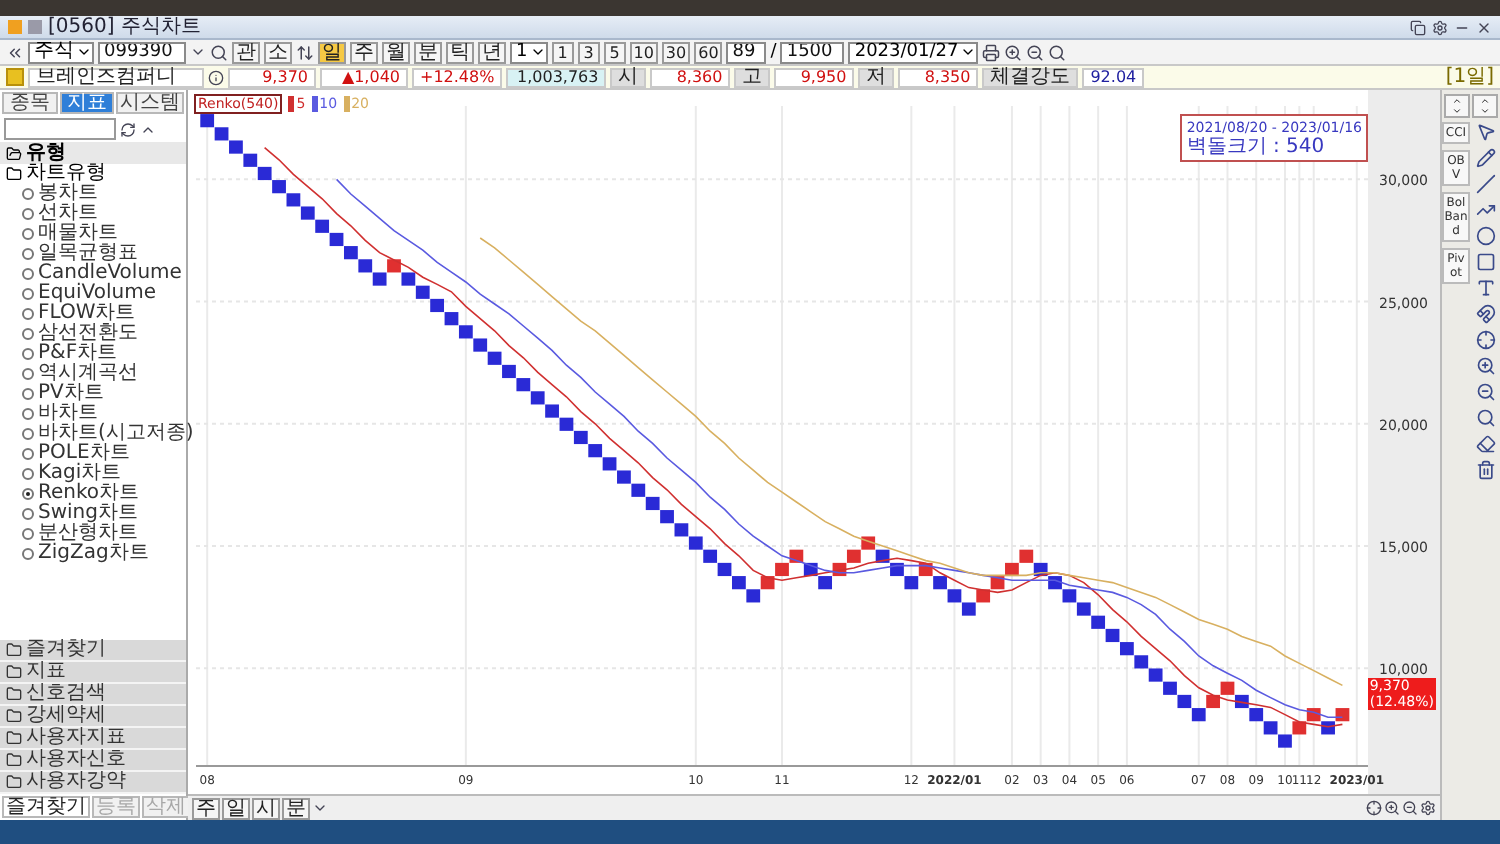  Describe the element at coordinates (305, 52) in the screenshot. I see `up-down-icon` at that location.